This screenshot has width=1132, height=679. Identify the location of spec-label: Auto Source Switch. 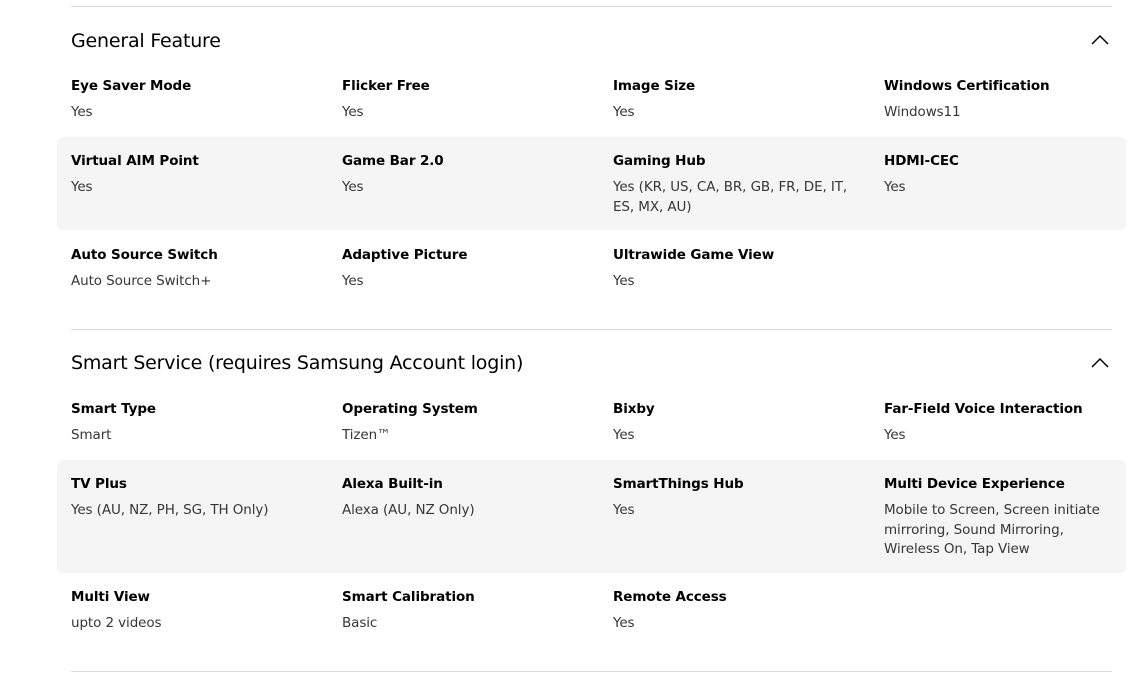
(144, 255).